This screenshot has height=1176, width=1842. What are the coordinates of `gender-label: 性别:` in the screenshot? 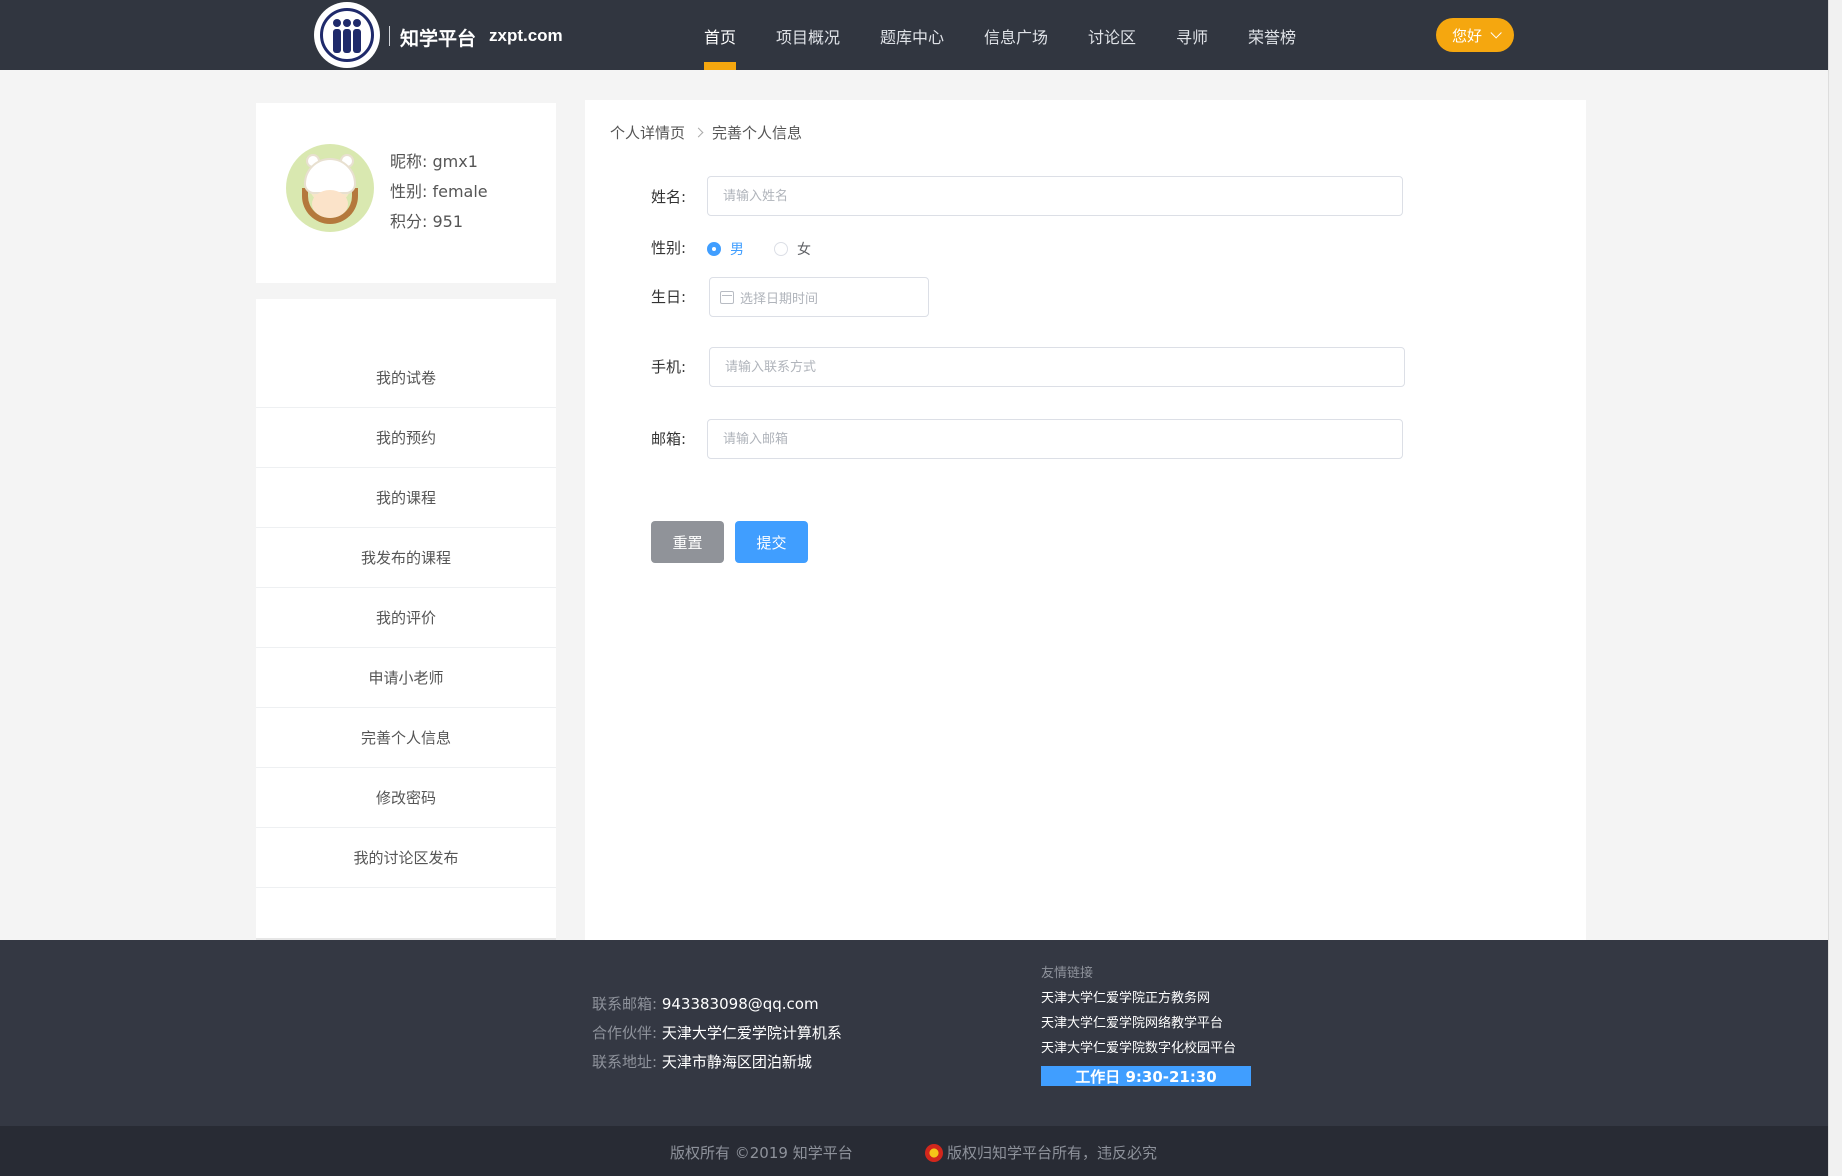 It's located at (669, 248).